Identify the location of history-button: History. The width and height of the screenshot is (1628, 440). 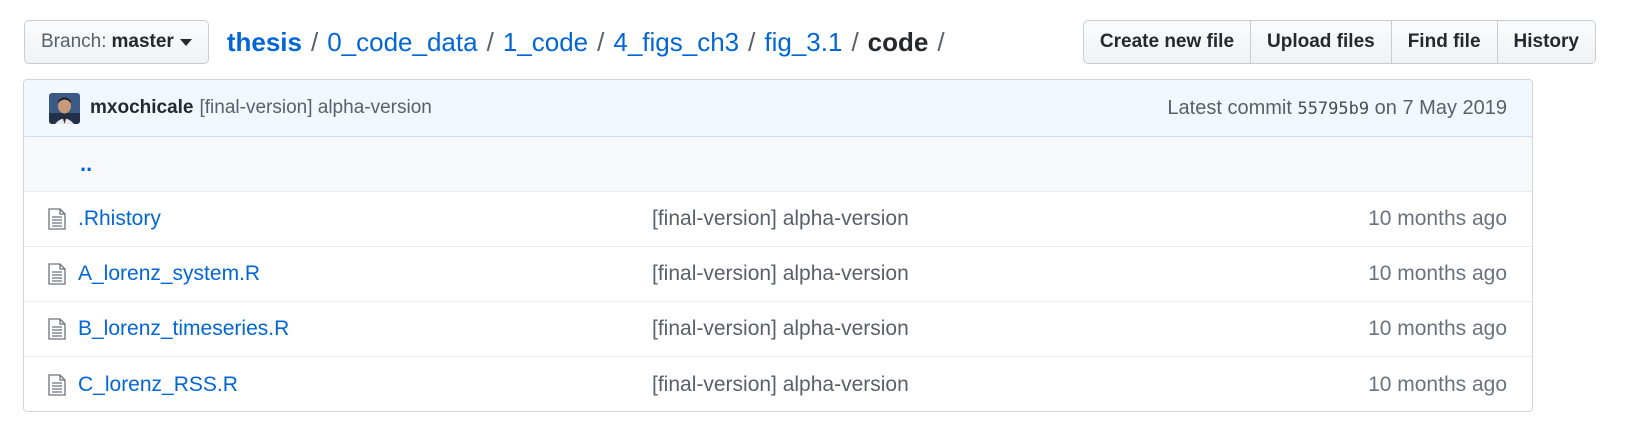
(1546, 42).